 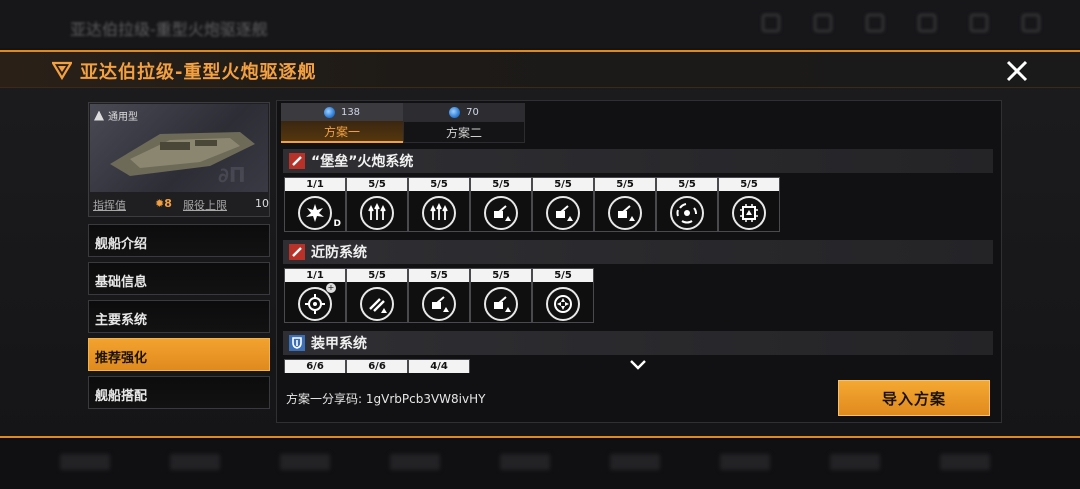 I want to click on upgrade-slot: 1/1 D, so click(x=315, y=204).